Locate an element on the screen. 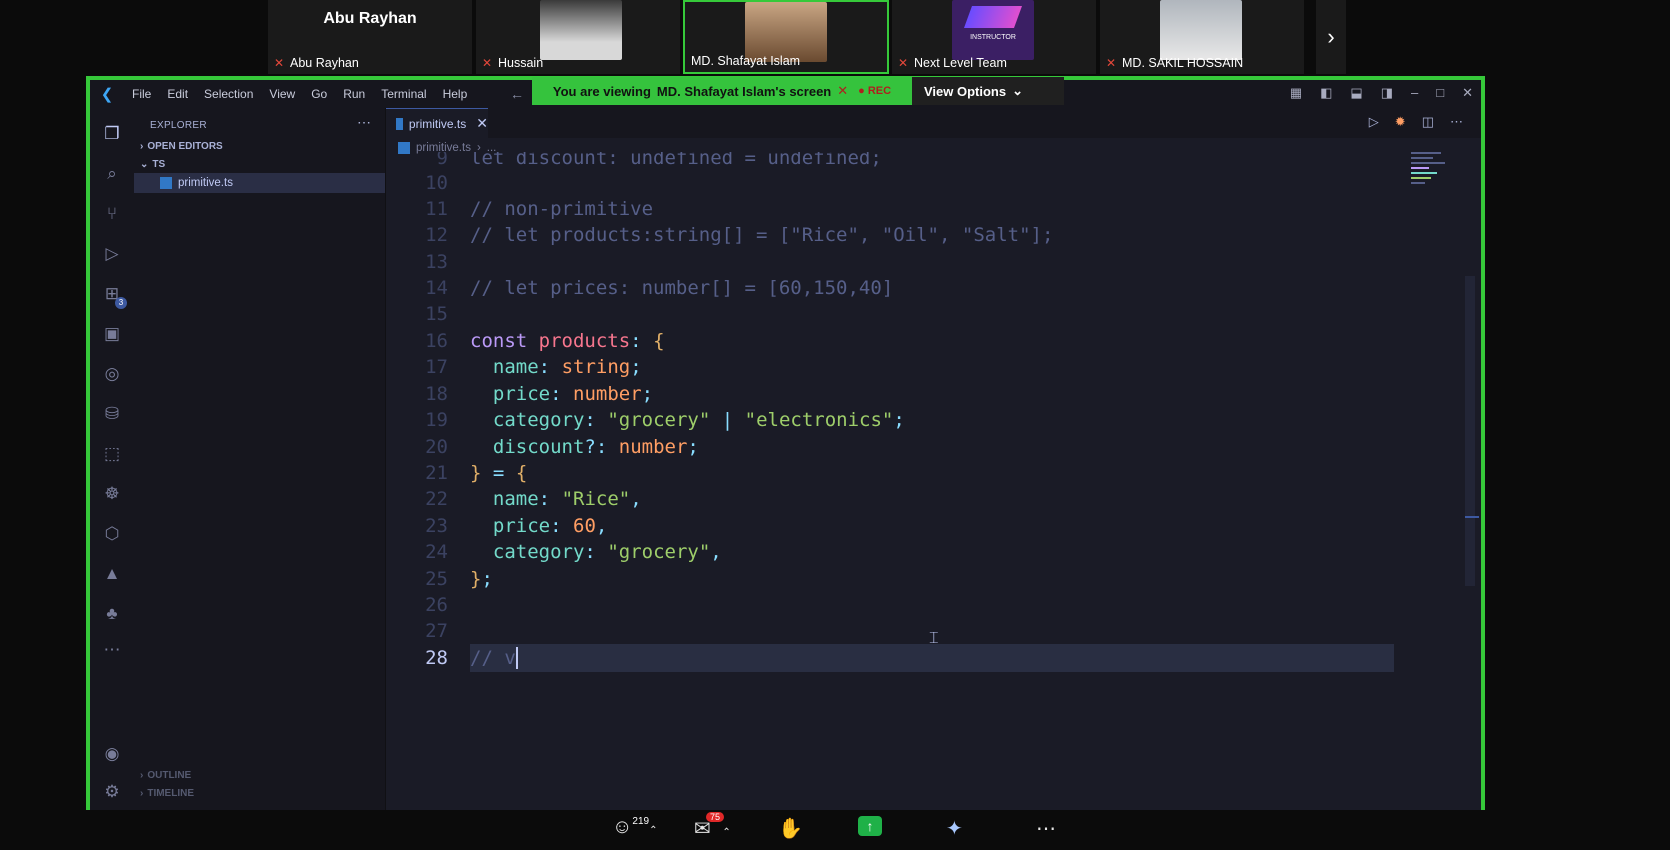  code-token: "grocery" is located at coordinates (659, 420).